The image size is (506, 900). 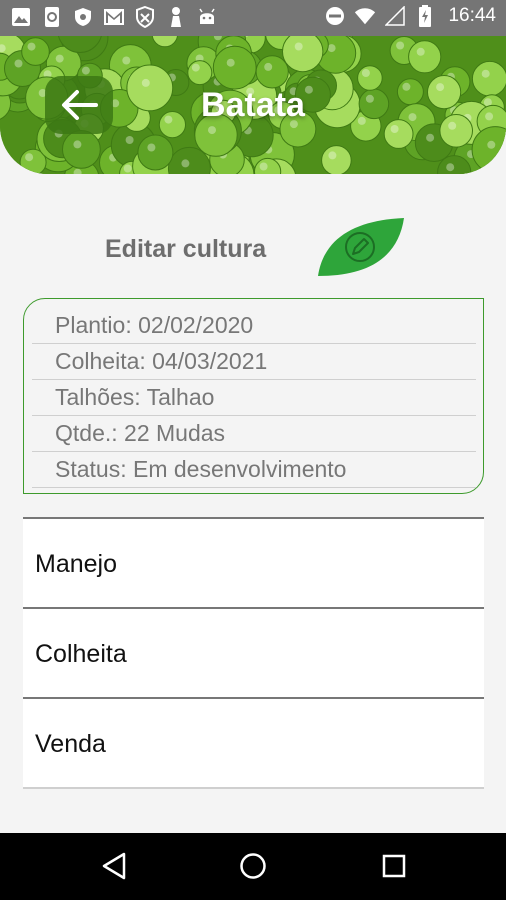 I want to click on info-colheita: Colheita: 04/03/2021, so click(x=254, y=362).